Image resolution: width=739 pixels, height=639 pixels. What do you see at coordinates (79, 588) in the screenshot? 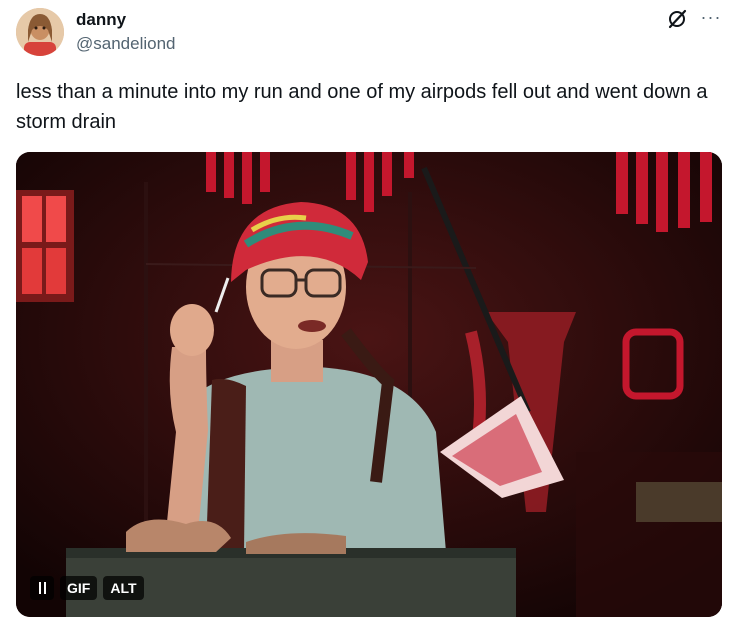
I see `gif-badge: GIF` at bounding box center [79, 588].